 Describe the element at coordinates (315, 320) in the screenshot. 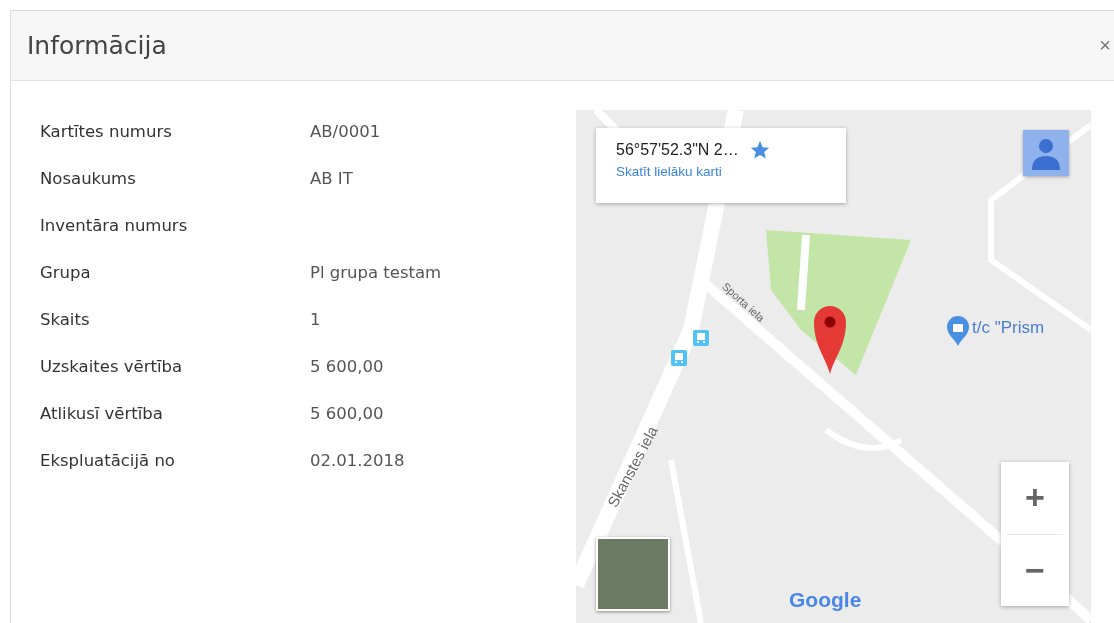

I see `field-value: 1` at that location.